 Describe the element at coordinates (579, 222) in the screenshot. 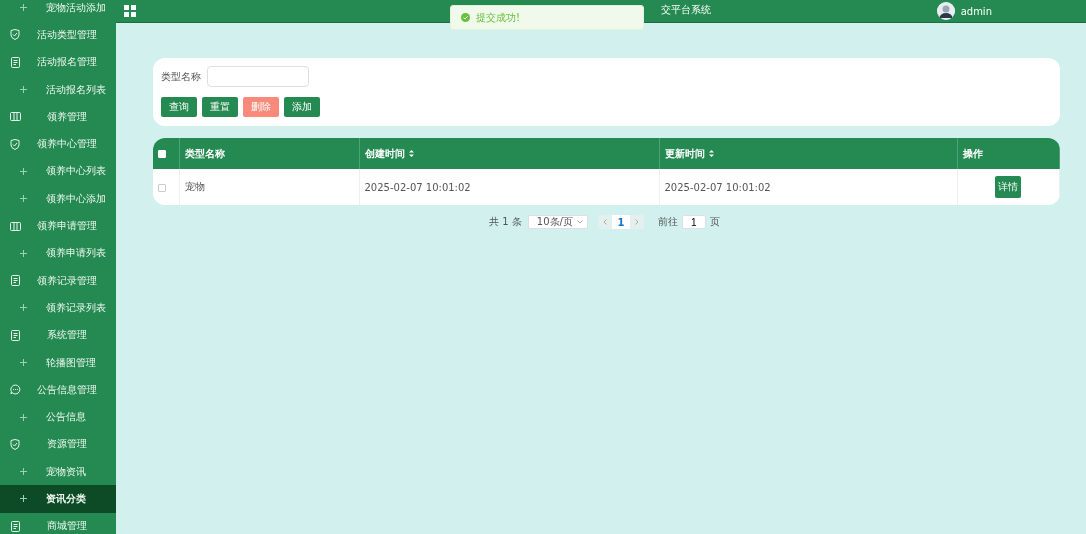

I see `chevron-down-icon` at that location.